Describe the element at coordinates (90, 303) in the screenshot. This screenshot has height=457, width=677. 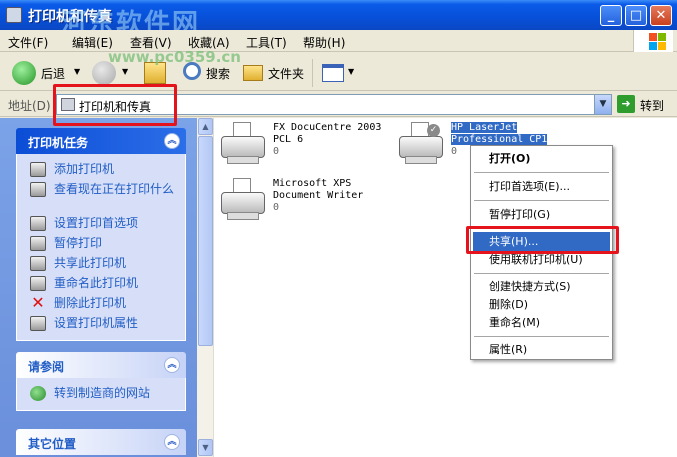
I see `task-label: 删除此打印机` at that location.